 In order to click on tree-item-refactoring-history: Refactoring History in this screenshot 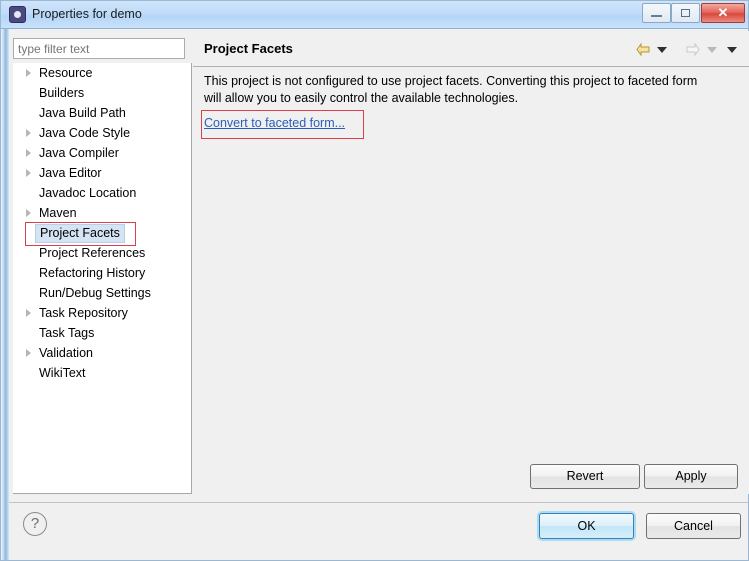, I will do `click(102, 273)`.